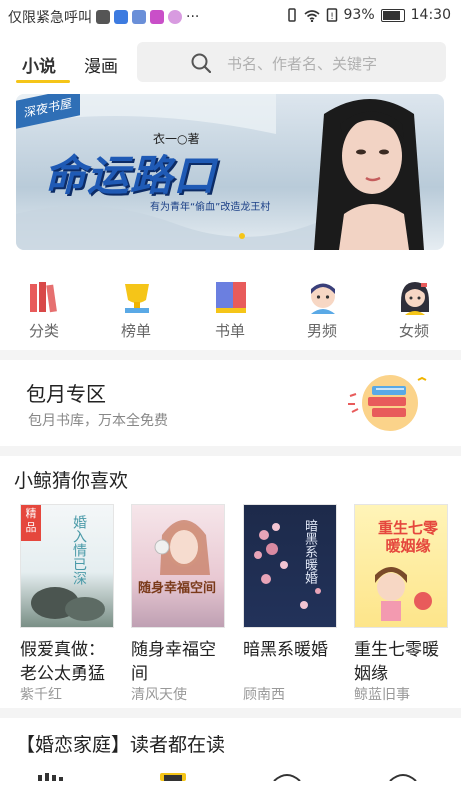 This screenshot has width=461, height=785. I want to click on boy-icon, so click(323, 298).